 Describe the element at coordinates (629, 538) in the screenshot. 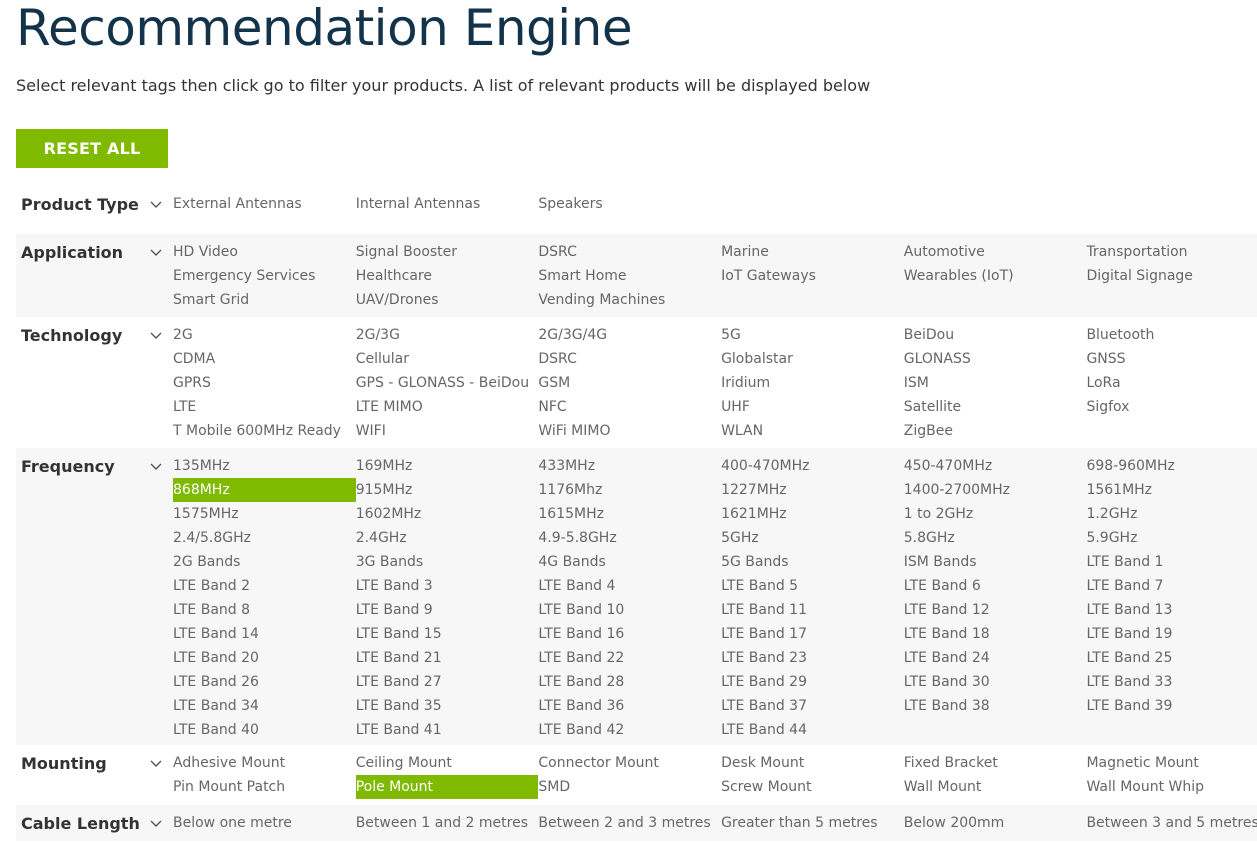

I see `filter-tag: 4.9-5.8GHz` at that location.